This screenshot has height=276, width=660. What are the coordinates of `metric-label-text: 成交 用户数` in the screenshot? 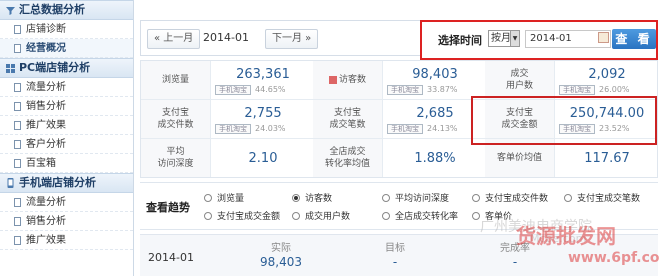 It's located at (519, 80).